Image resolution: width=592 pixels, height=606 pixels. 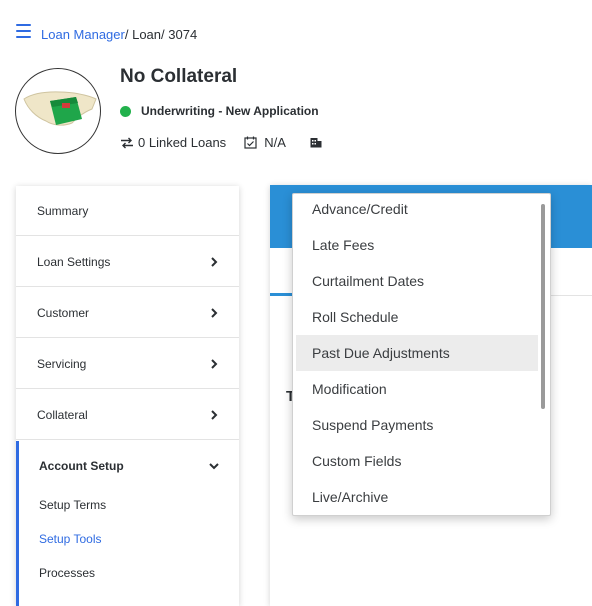 I want to click on sidebar-item-collateral: Collateral, so click(x=127, y=415).